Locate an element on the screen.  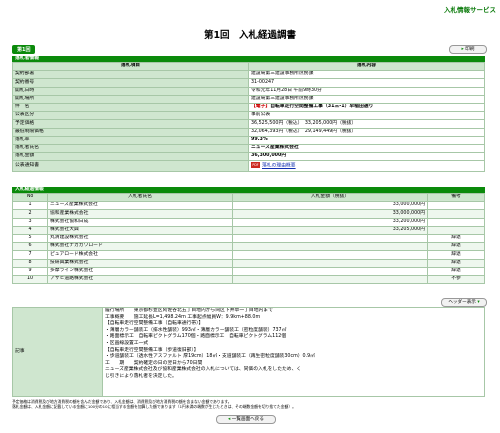
bid-name: 株式会社ナカガワロード is located at coordinates (140, 247).